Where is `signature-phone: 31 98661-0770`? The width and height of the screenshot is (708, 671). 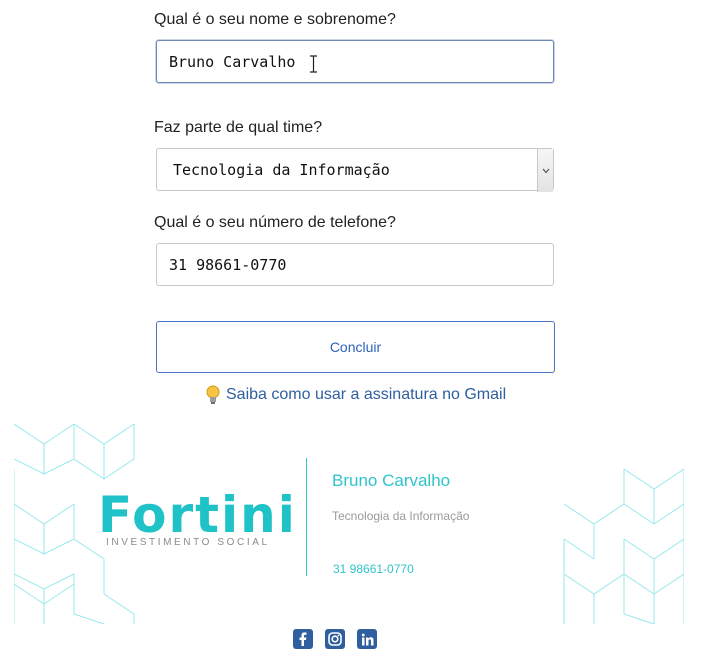 signature-phone: 31 98661-0770 is located at coordinates (373, 569).